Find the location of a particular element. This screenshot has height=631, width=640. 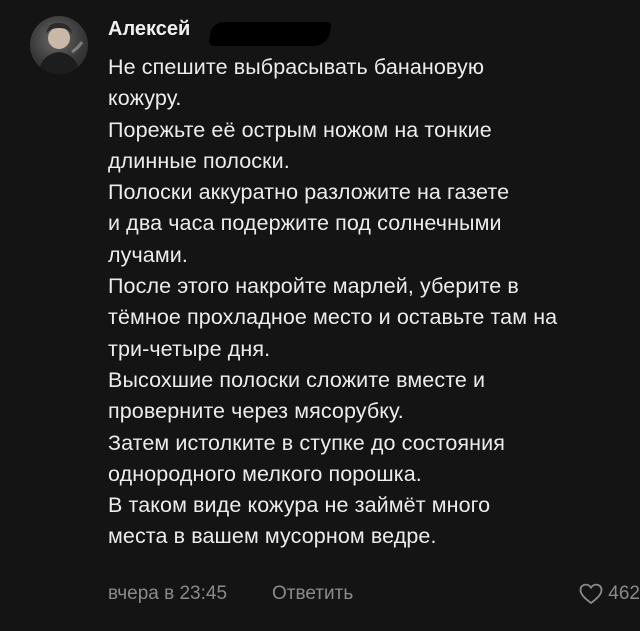

user-photo-icon is located at coordinates (61, 48).